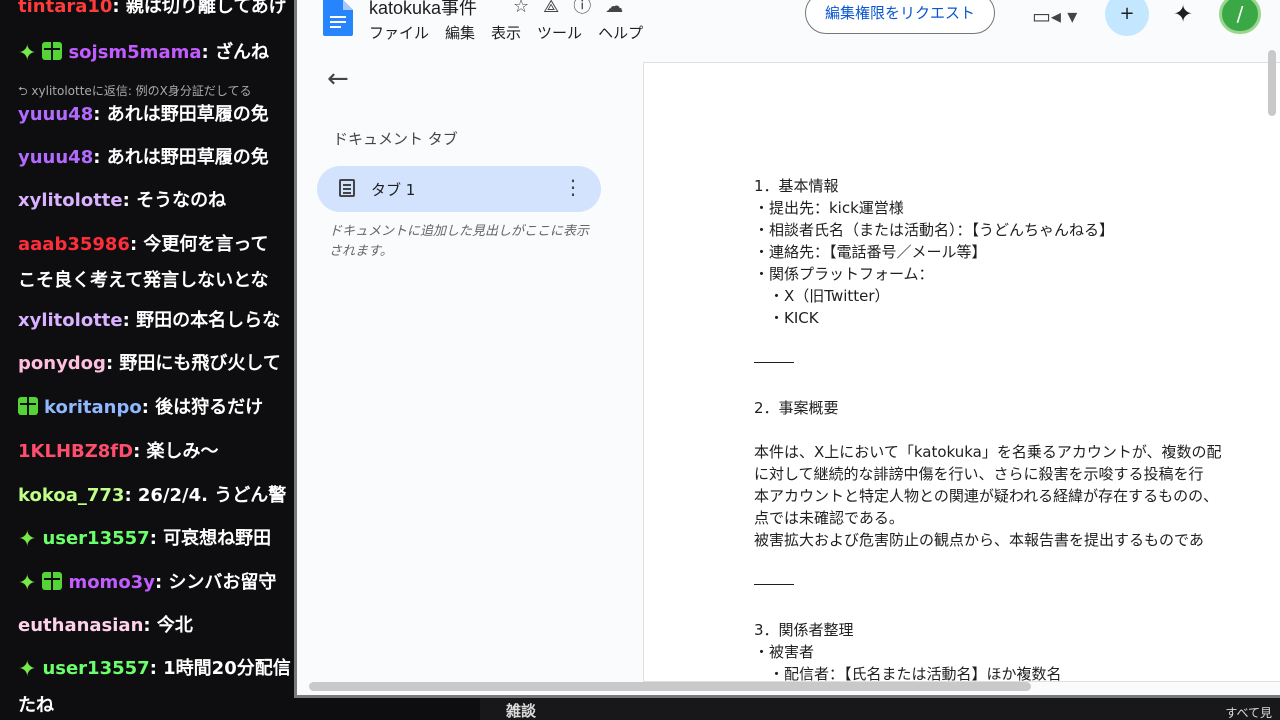 The height and width of the screenshot is (720, 1280). I want to click on chat-message: xylitolotte: そうなのね, so click(122, 201).